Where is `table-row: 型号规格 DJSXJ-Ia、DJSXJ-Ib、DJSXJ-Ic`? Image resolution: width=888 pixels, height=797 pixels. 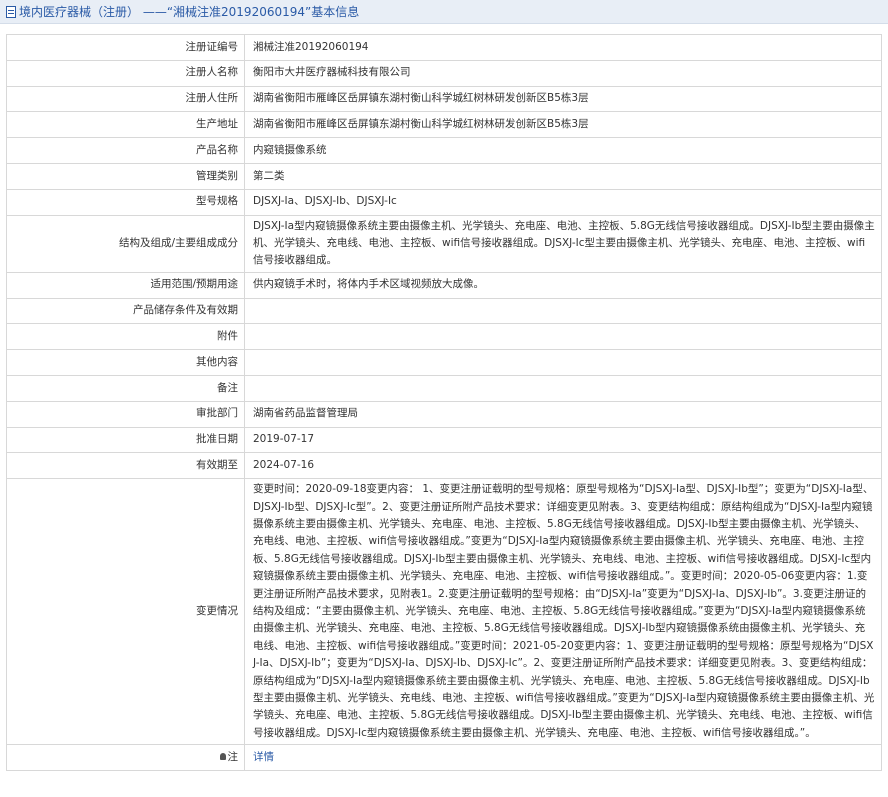 table-row: 型号规格 DJSXJ-Ia、DJSXJ-Ib、DJSXJ-Ic is located at coordinates (444, 202).